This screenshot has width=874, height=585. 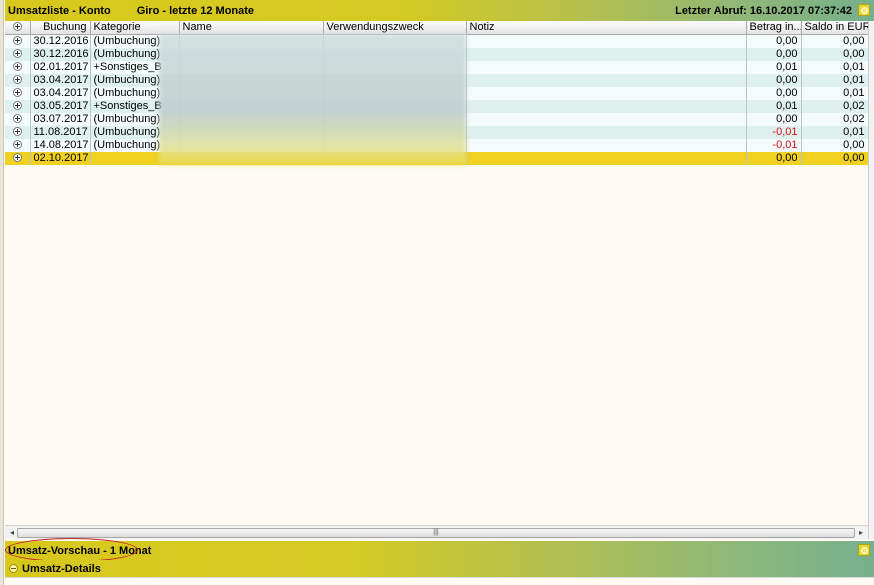 What do you see at coordinates (61, 568) in the screenshot?
I see `details-panel-title: Umsatz-Details` at bounding box center [61, 568].